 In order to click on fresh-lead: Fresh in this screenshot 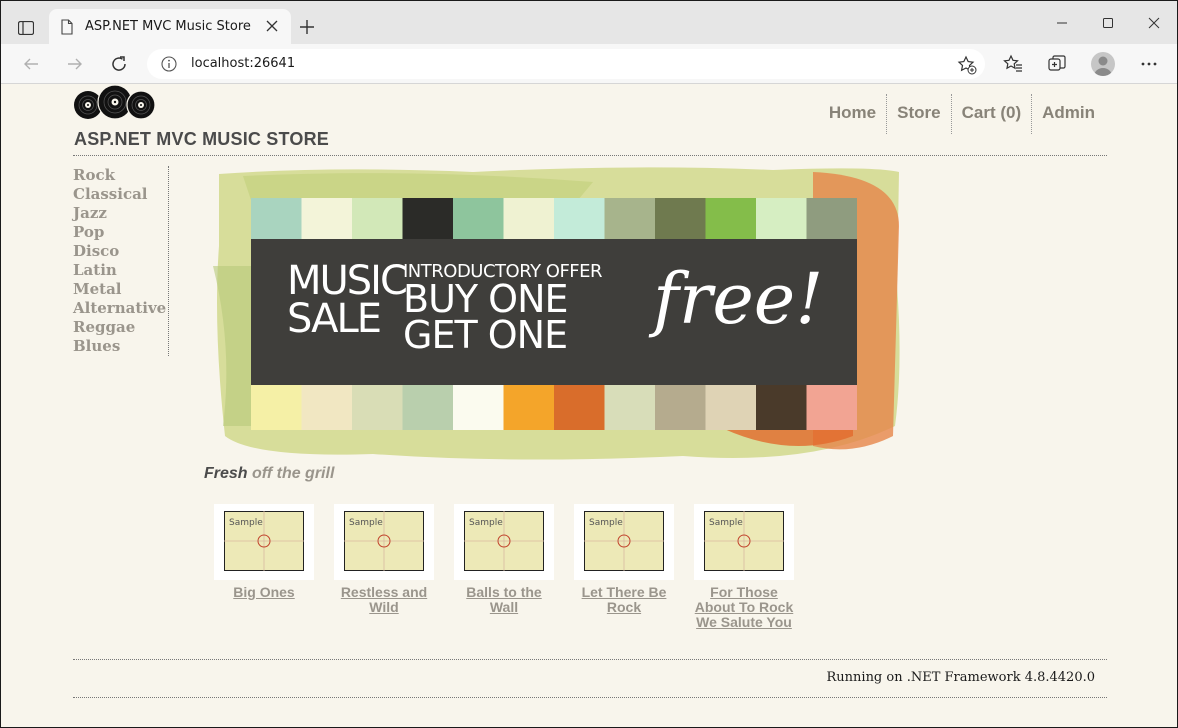, I will do `click(226, 473)`.